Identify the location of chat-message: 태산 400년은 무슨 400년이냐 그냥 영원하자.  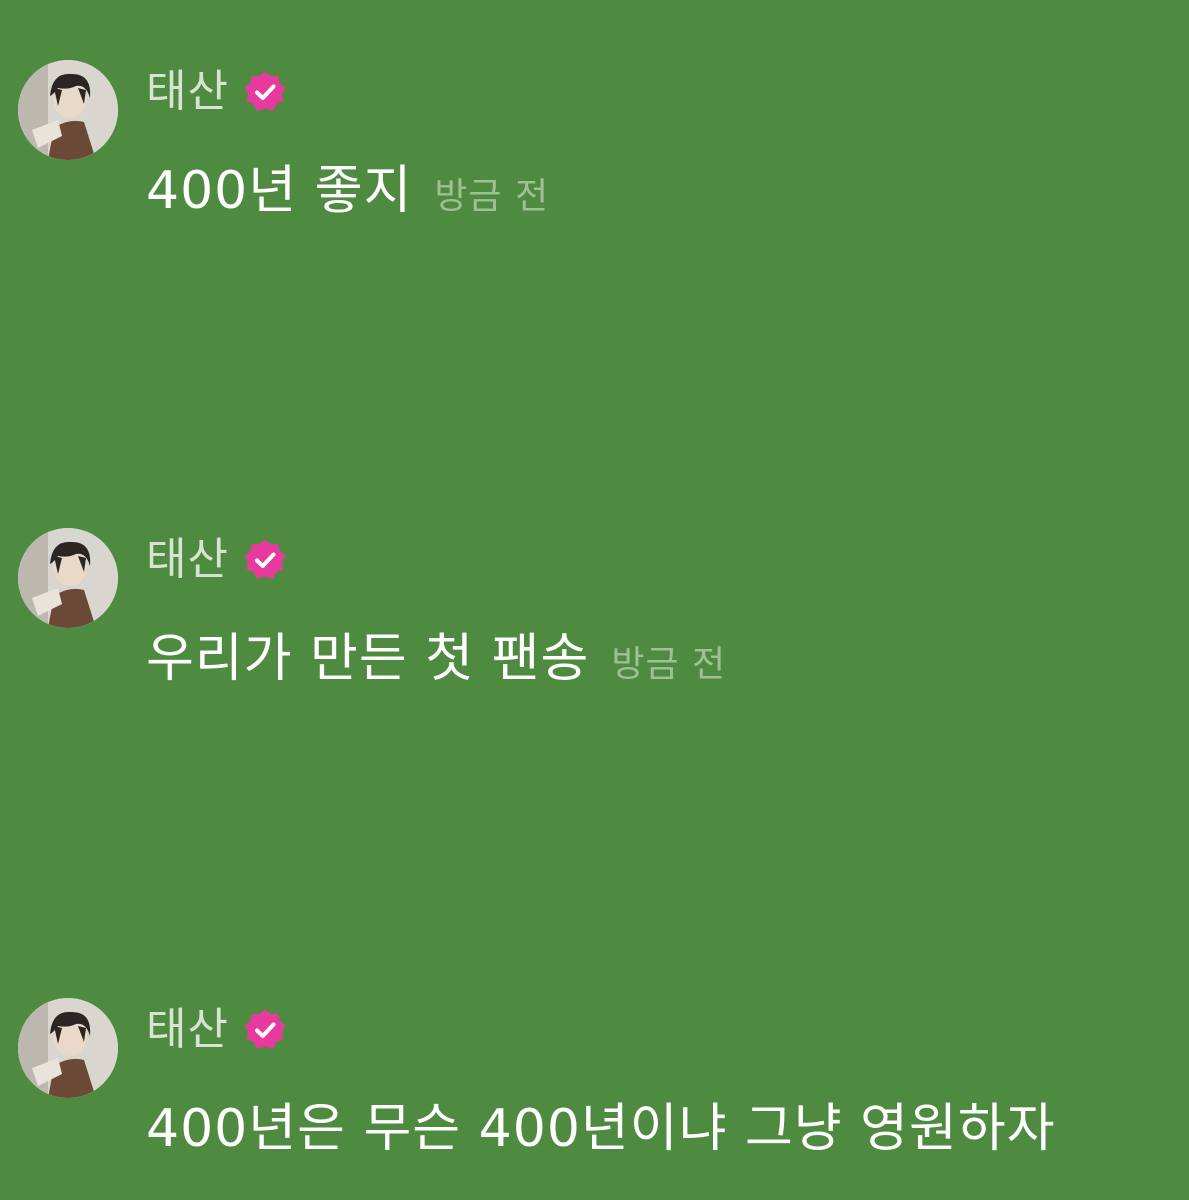
(603, 1083).